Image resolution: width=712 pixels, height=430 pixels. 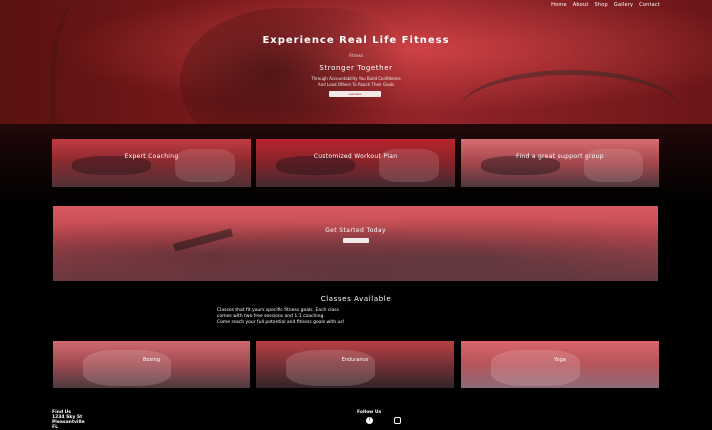 I want to click on class-card-label: Yoga, so click(x=560, y=360).